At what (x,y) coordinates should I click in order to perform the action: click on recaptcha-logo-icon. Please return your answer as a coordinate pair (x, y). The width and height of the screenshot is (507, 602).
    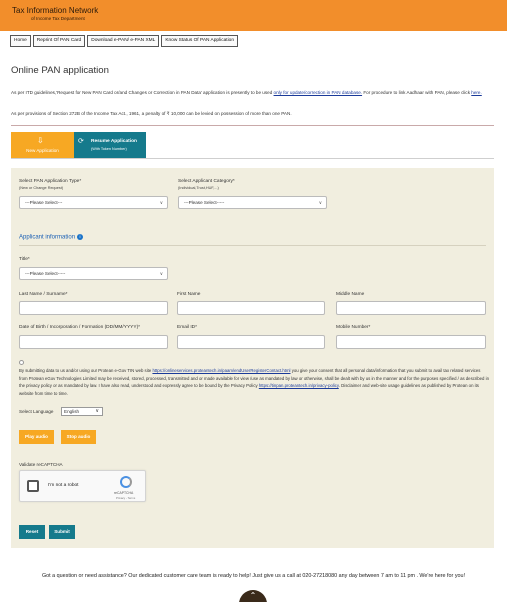
    Looking at the image, I should click on (126, 482).